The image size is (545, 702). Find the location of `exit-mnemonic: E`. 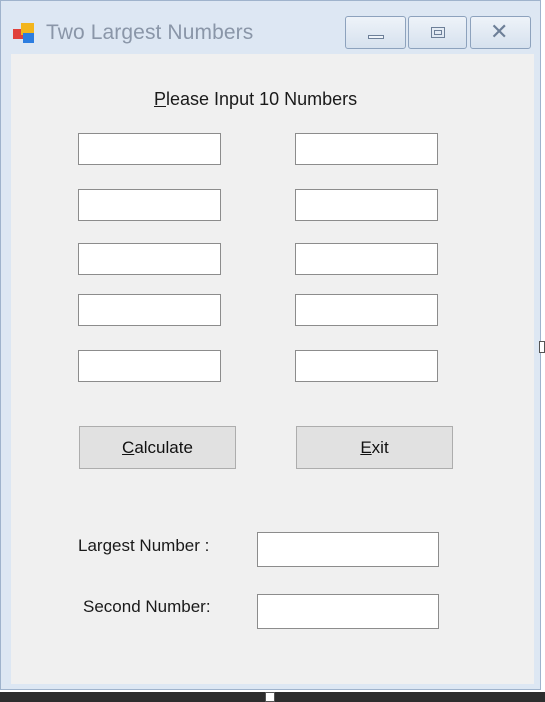

exit-mnemonic: E is located at coordinates (366, 447).